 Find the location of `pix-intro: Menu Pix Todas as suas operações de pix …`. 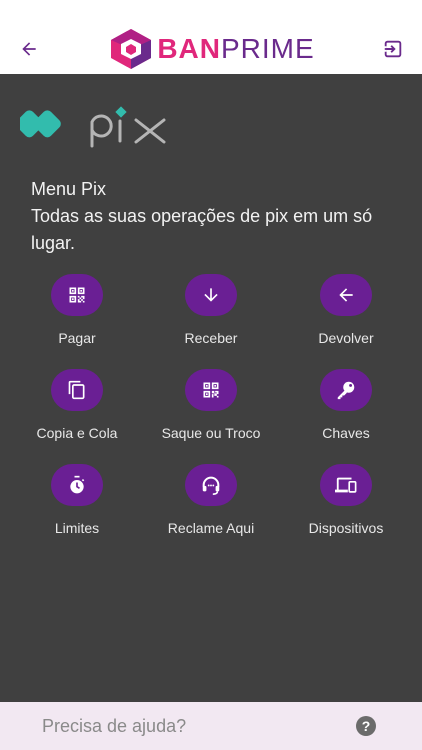

pix-intro: Menu Pix Todas as suas operações de pix … is located at coordinates (211, 216).